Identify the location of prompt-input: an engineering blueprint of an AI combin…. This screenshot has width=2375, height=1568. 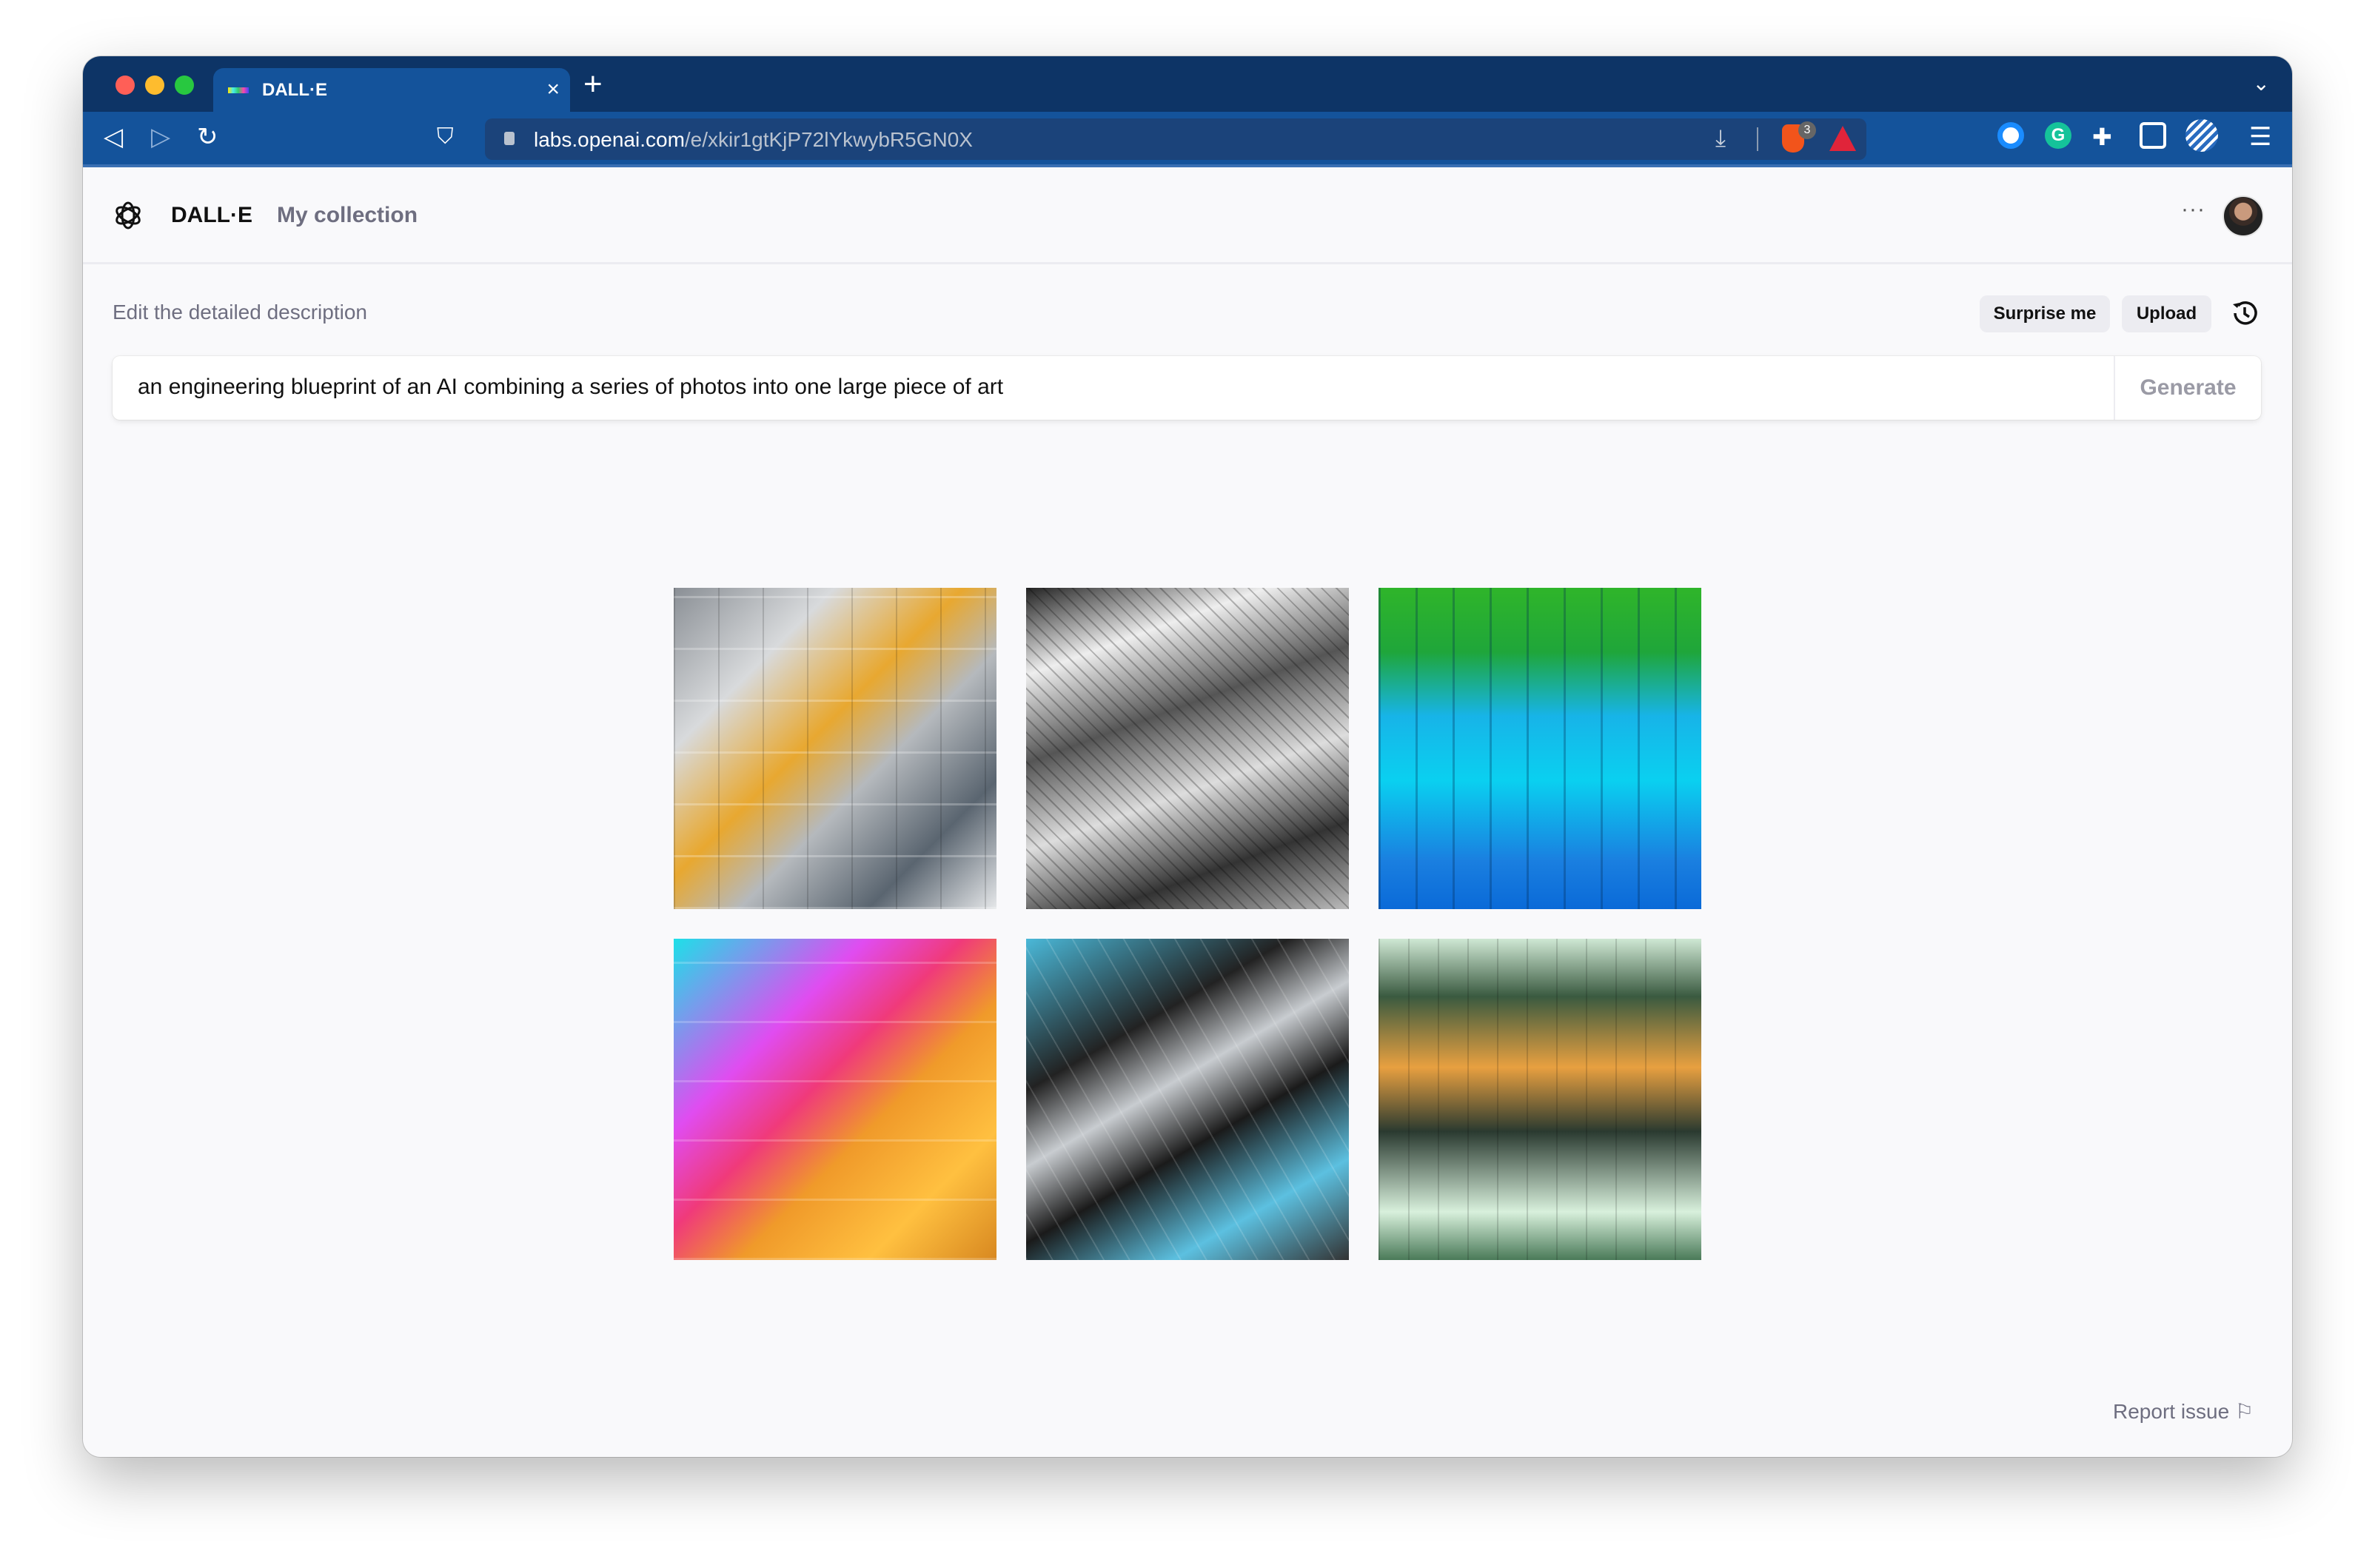
(1187, 388).